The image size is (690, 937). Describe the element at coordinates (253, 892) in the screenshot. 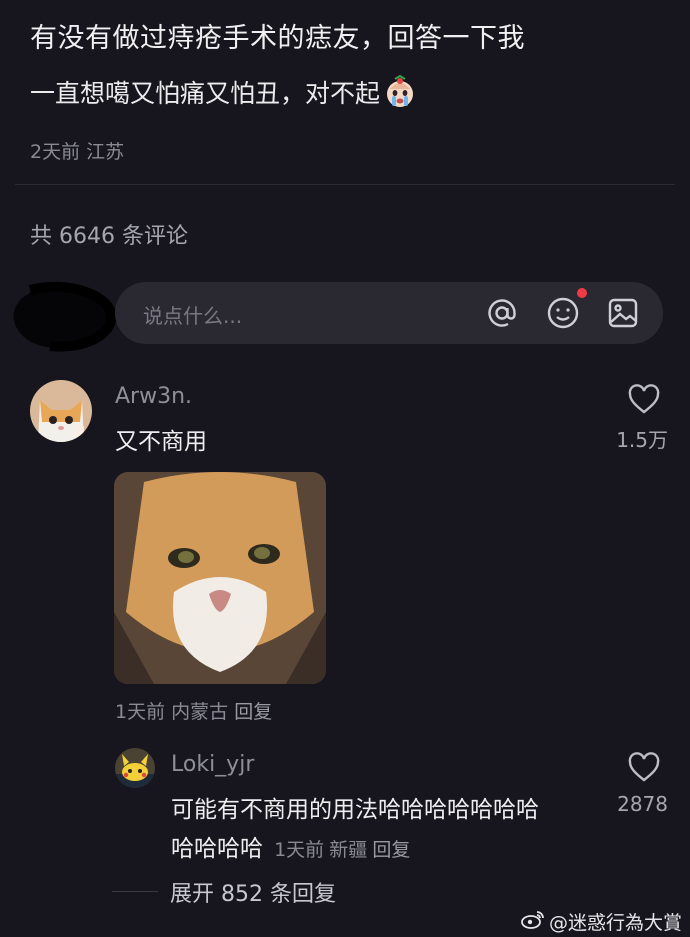

I see `expand-replies-button: 展开 852 条回复` at that location.